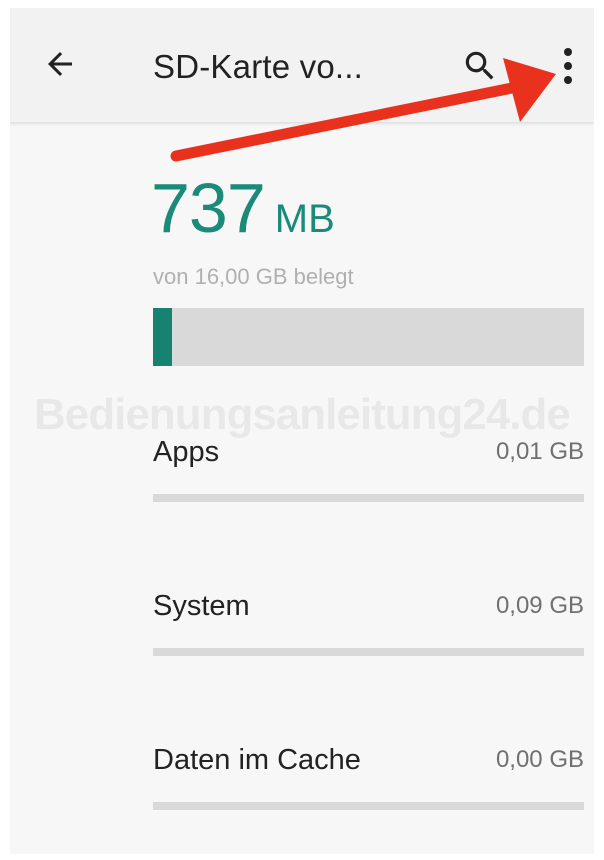 Image resolution: width=604 pixels, height=860 pixels. I want to click on category-size: 0,01 GB, so click(539, 451).